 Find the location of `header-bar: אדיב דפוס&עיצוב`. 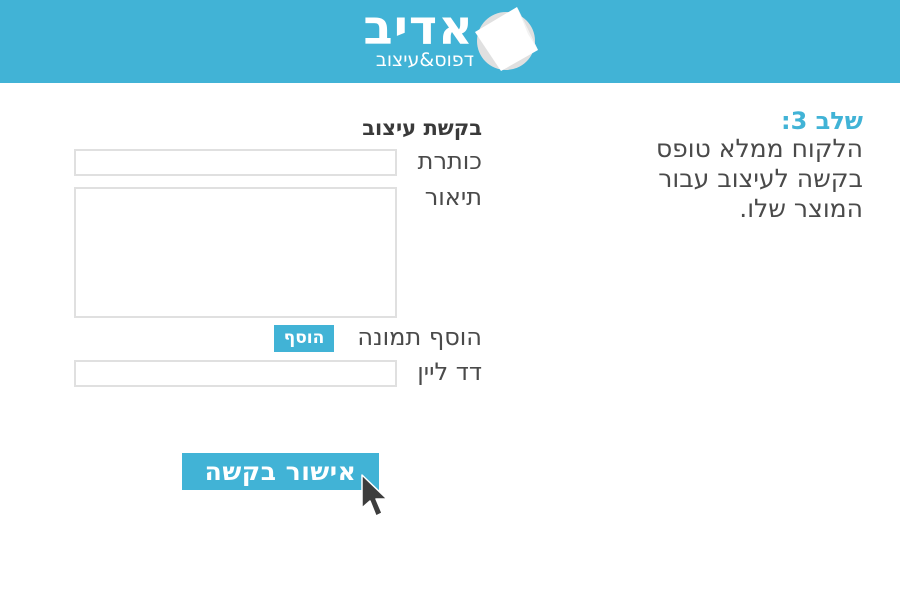

header-bar: אדיב דפוס&עיצוב is located at coordinates (450, 41).